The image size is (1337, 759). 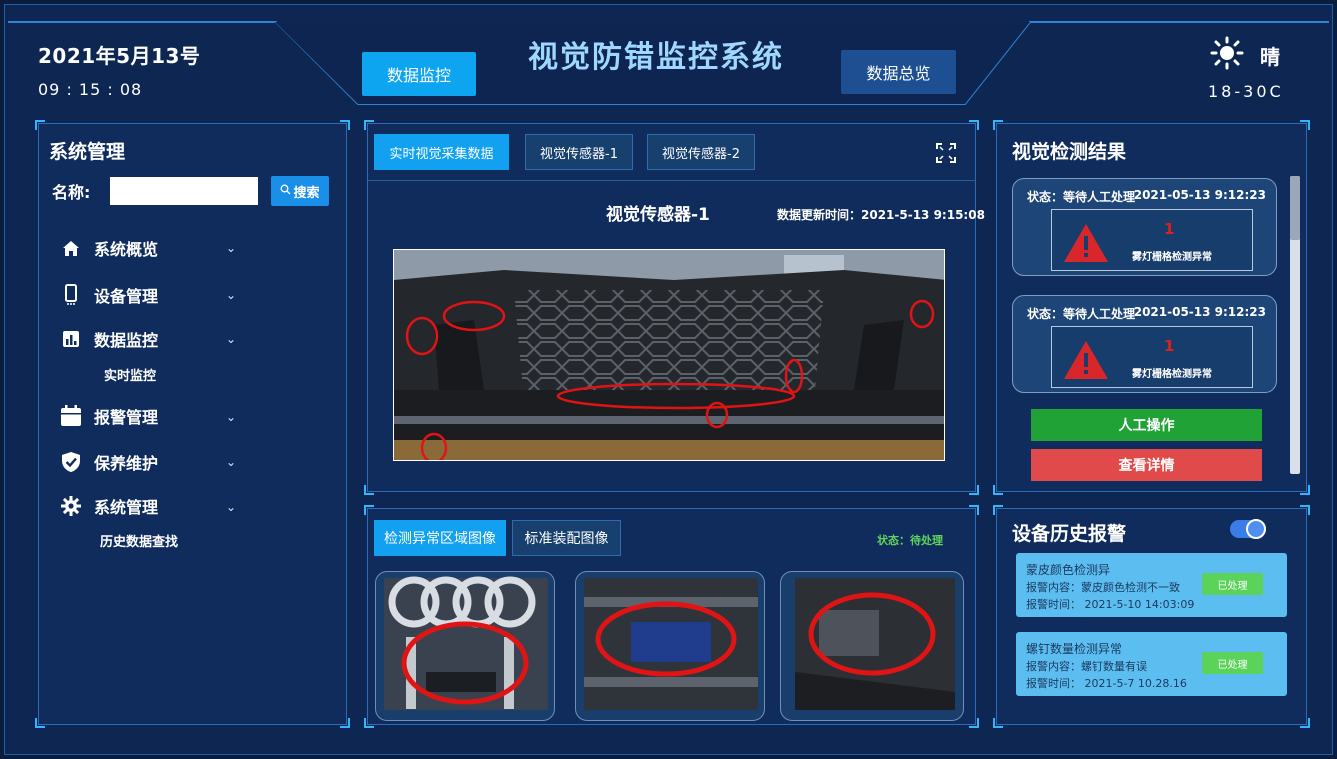 What do you see at coordinates (1270, 57) in the screenshot?
I see `weather-text: 晴` at bounding box center [1270, 57].